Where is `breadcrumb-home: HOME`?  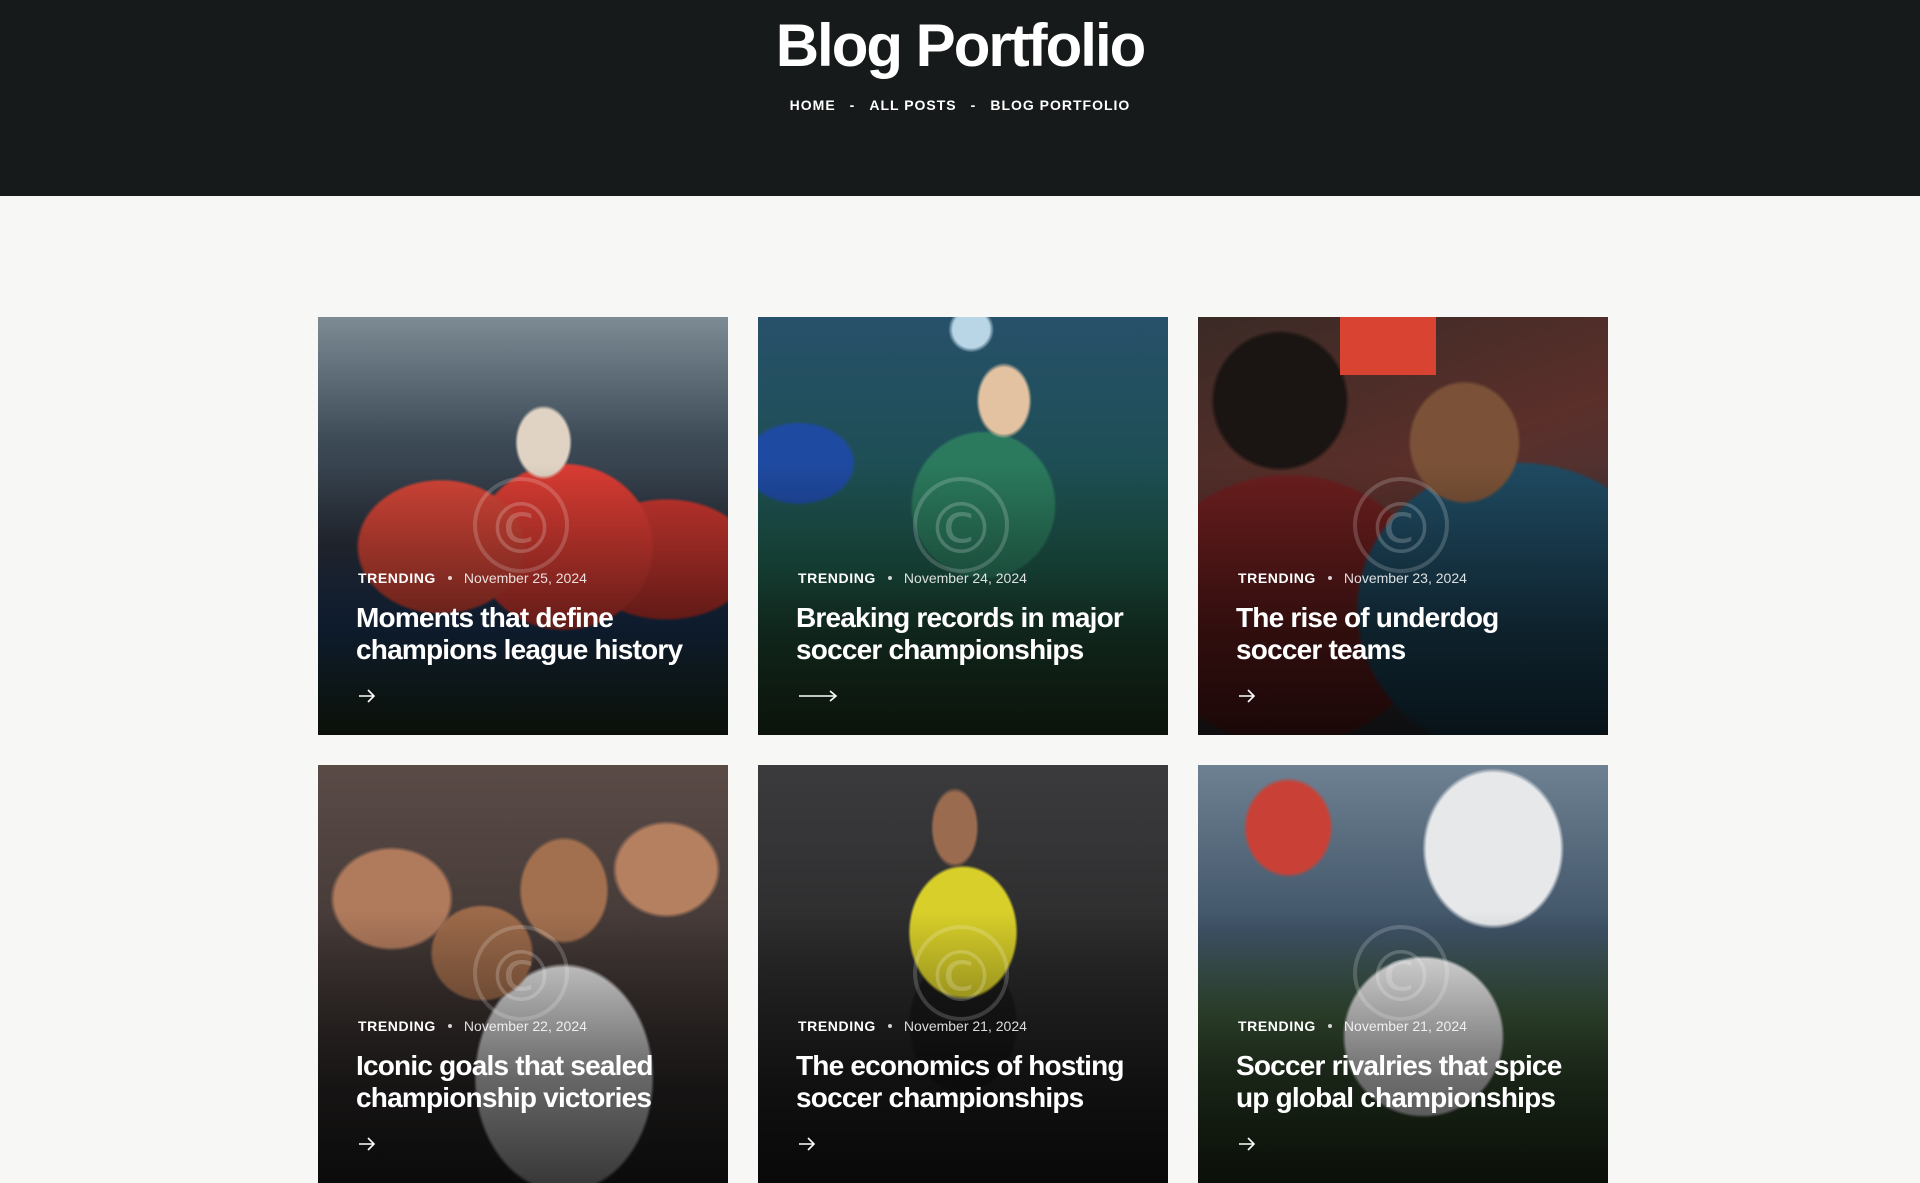 breadcrumb-home: HOME is located at coordinates (813, 105).